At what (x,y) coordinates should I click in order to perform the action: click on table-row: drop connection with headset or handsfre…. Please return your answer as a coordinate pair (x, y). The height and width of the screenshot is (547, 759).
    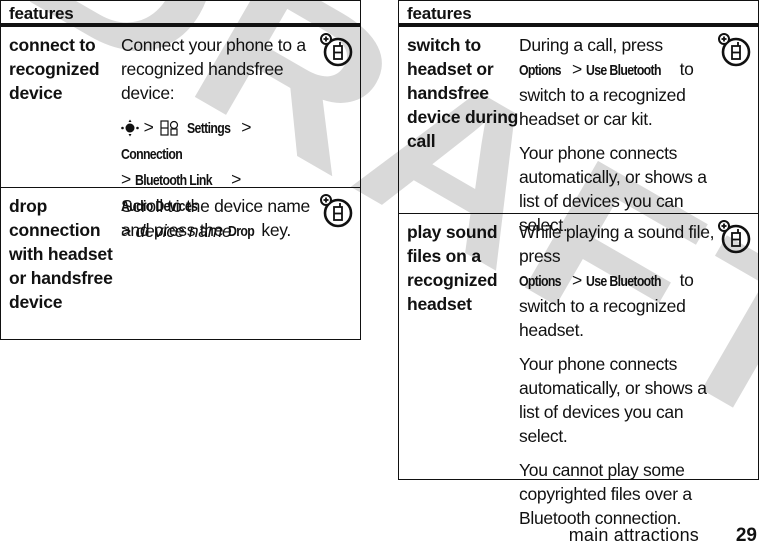
    Looking at the image, I should click on (180, 263).